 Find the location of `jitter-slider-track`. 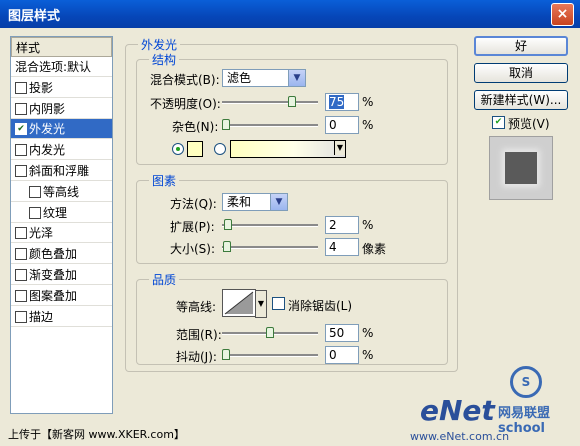

jitter-slider-track is located at coordinates (270, 355).